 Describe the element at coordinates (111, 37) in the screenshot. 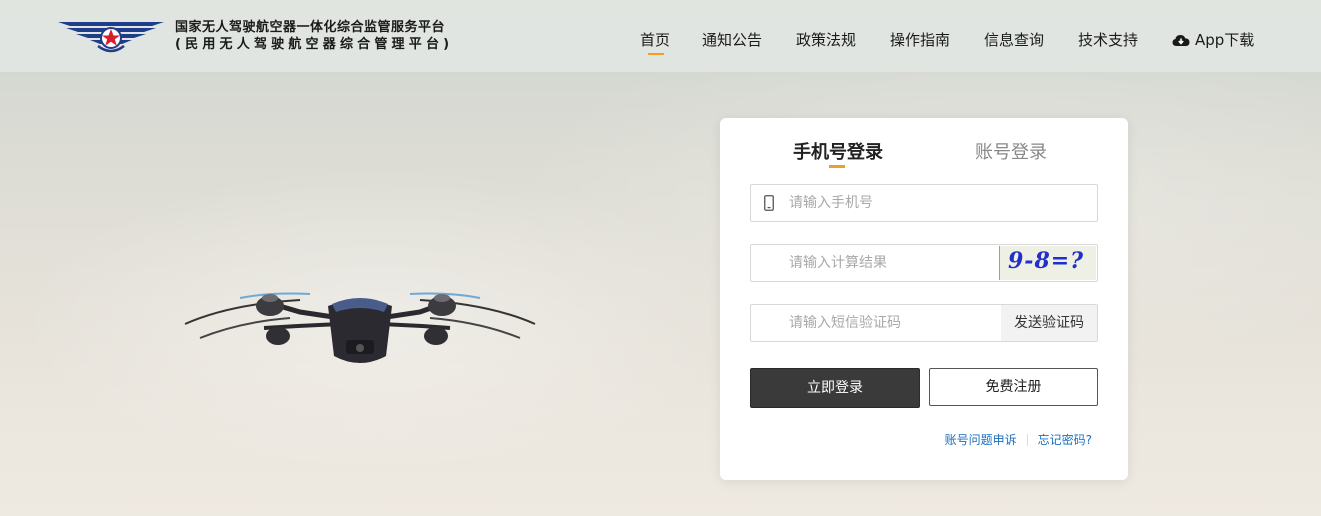

I see `caac-logo-icon` at that location.